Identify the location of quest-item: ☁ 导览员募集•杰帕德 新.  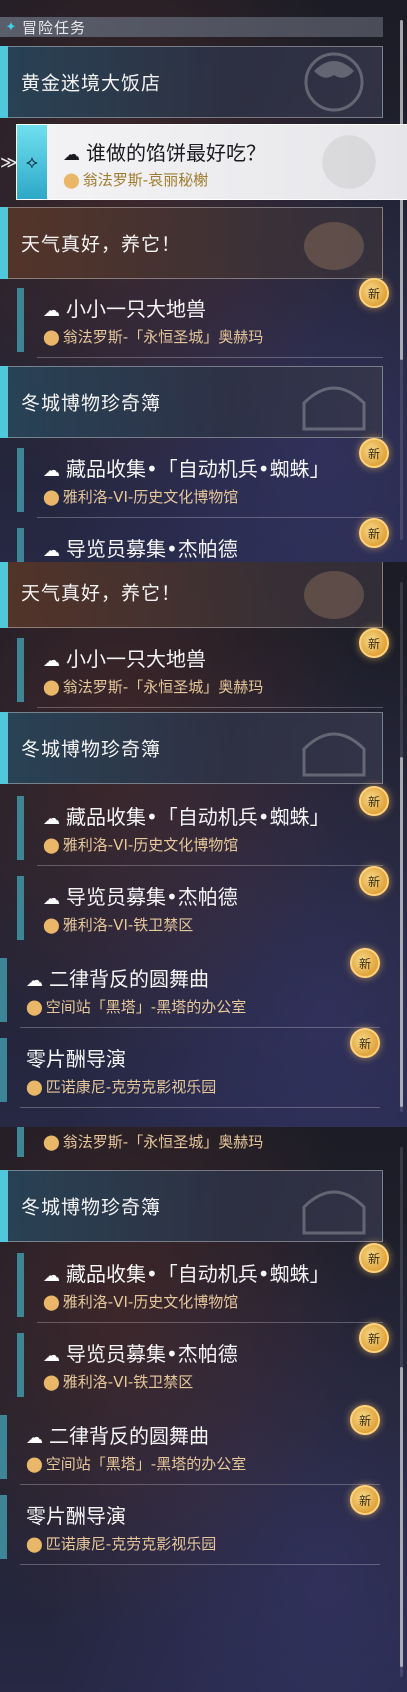
(203, 540).